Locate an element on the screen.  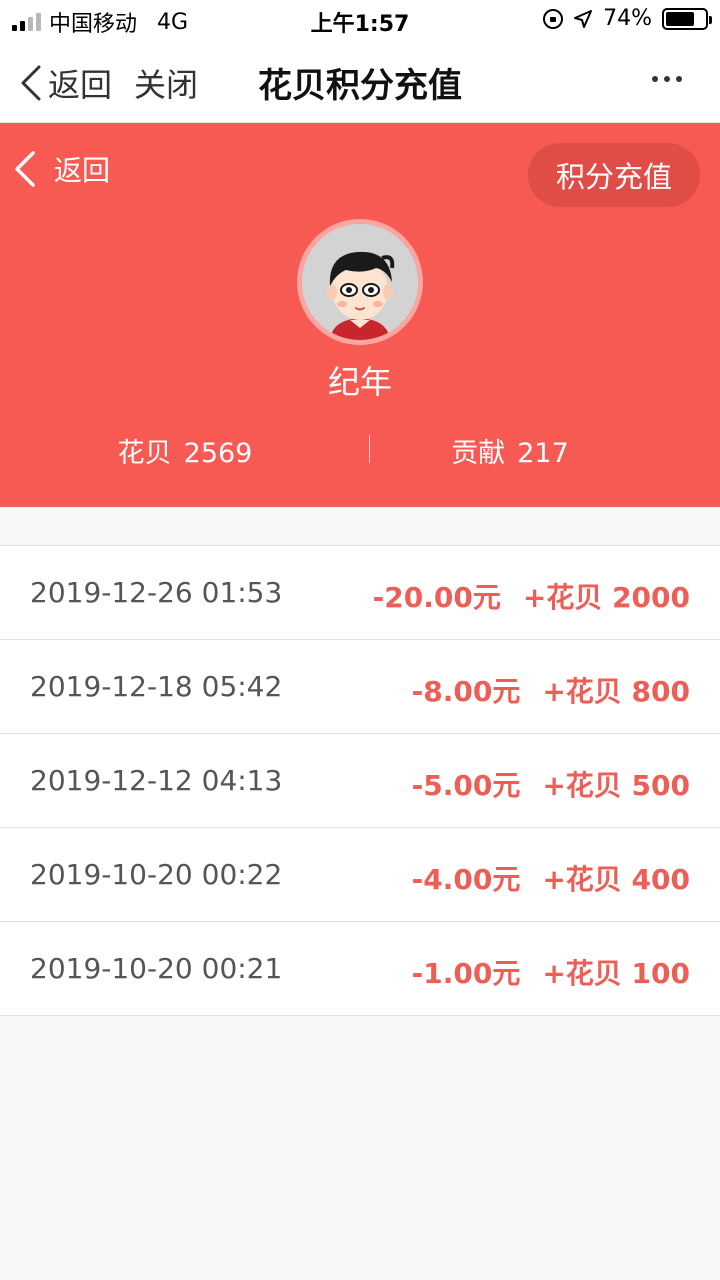
record-amounts: -1.00元 +花贝 100 is located at coordinates (551, 972).